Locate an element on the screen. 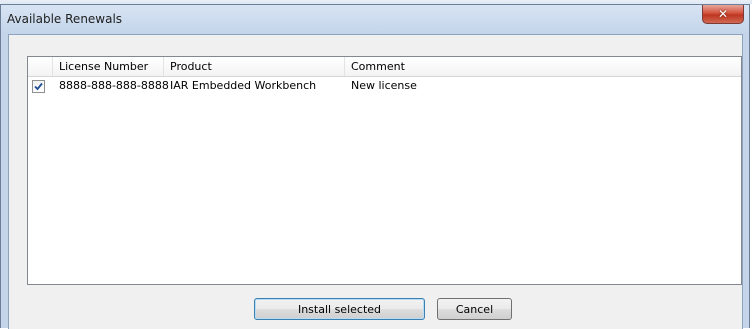 The width and height of the screenshot is (752, 329). column-header-check is located at coordinates (40, 66).